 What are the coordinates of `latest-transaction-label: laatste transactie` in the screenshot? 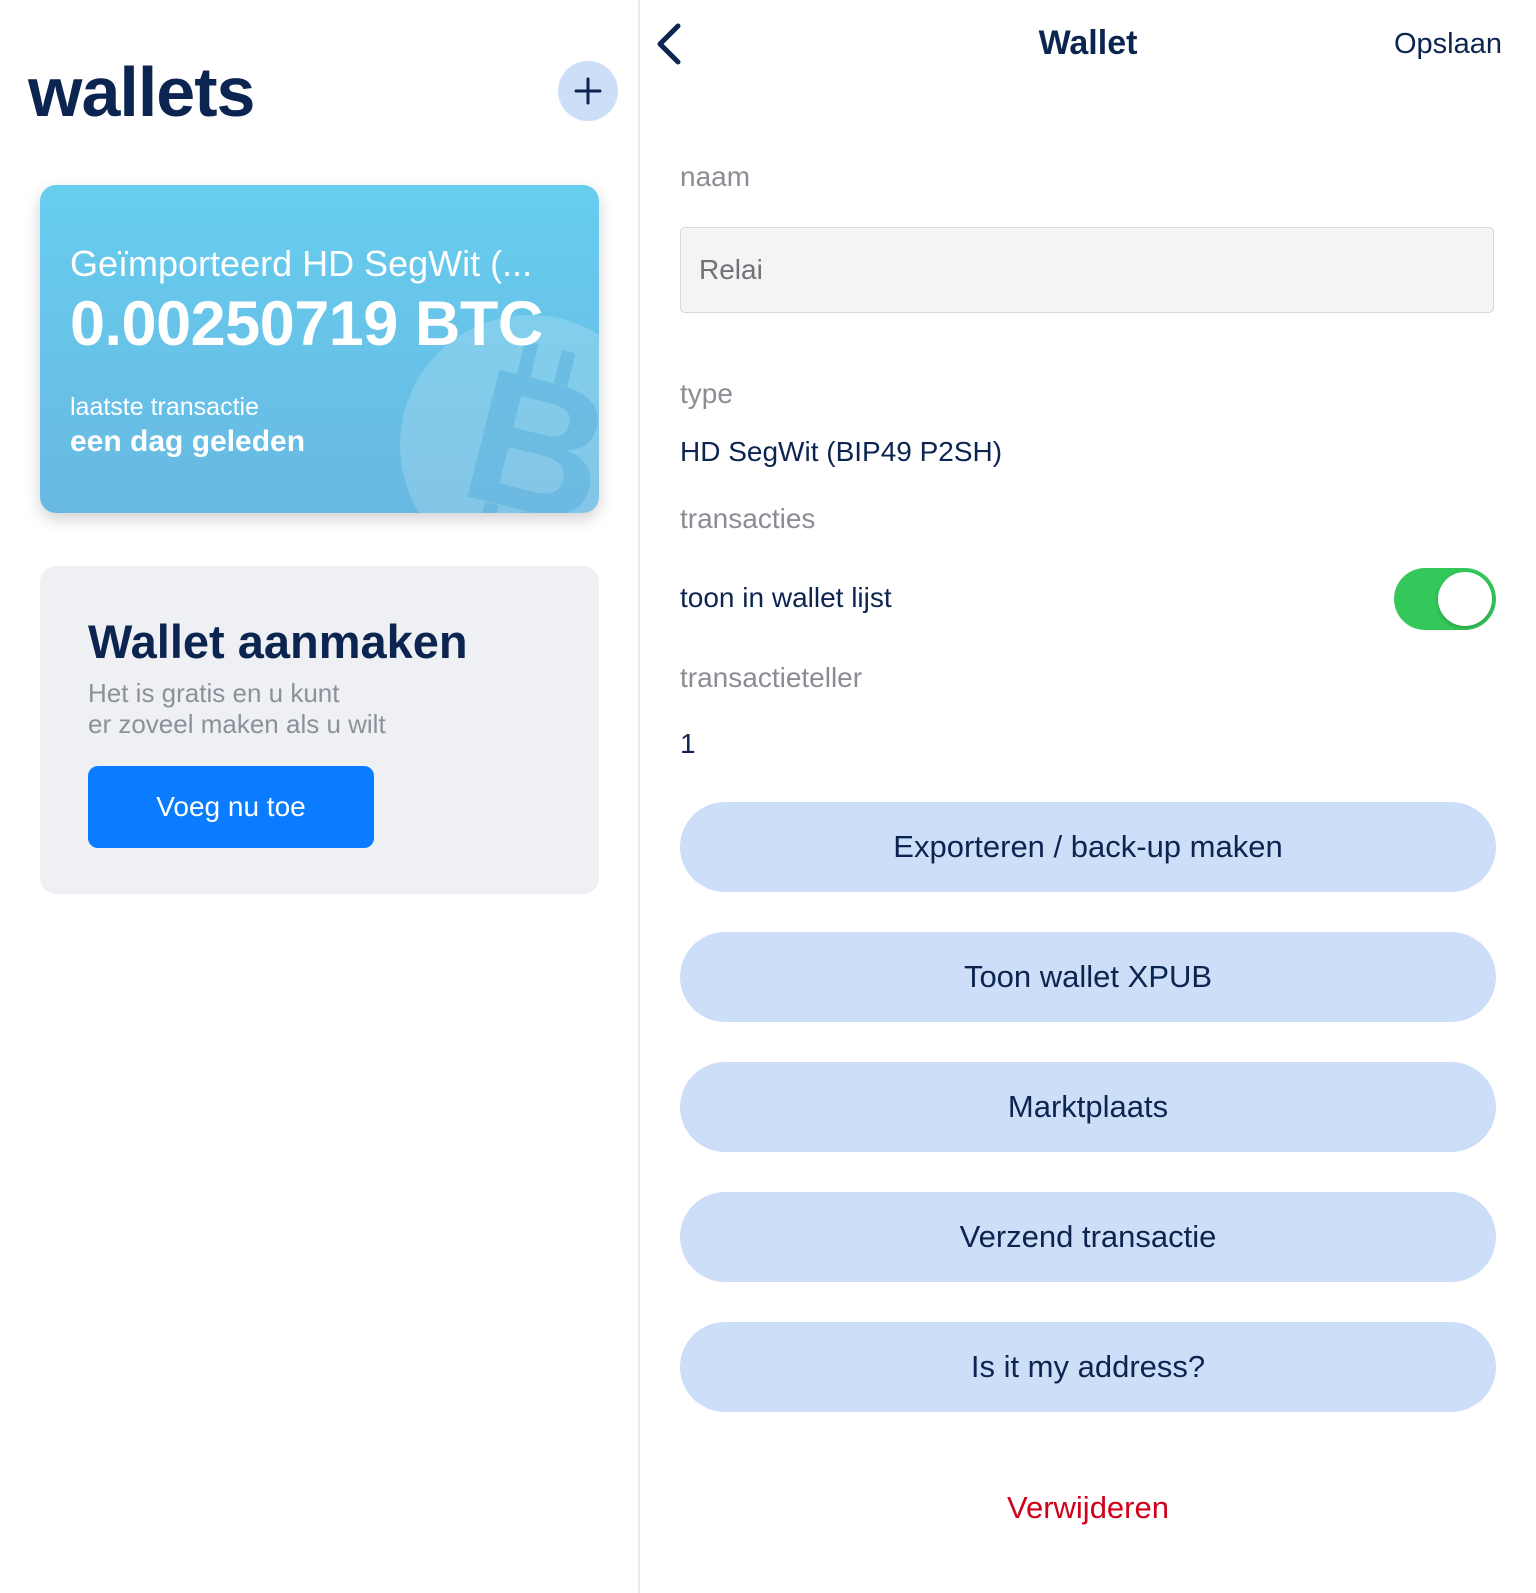 It's located at (164, 407).